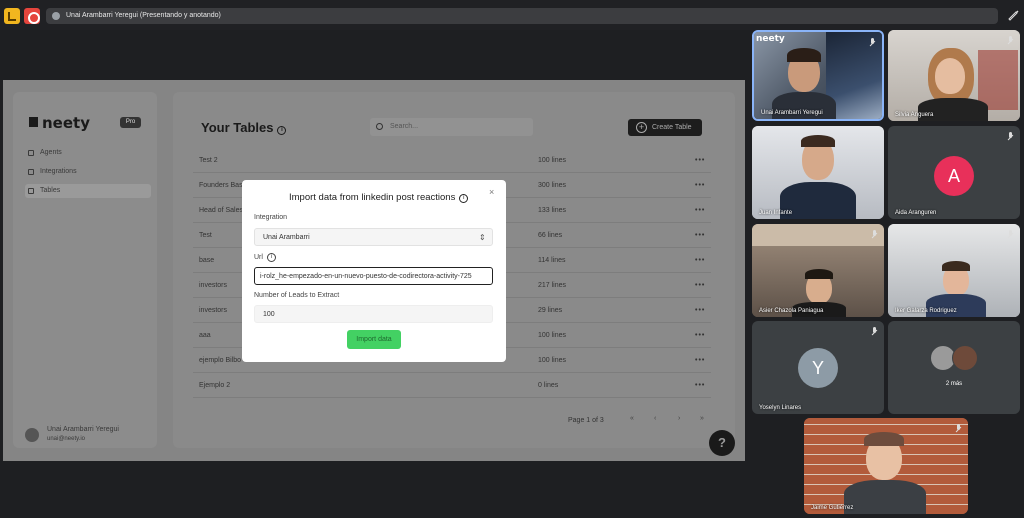 The width and height of the screenshot is (1024, 518). What do you see at coordinates (88, 153) in the screenshot?
I see `sidebar-item-agents: Agents` at bounding box center [88, 153].